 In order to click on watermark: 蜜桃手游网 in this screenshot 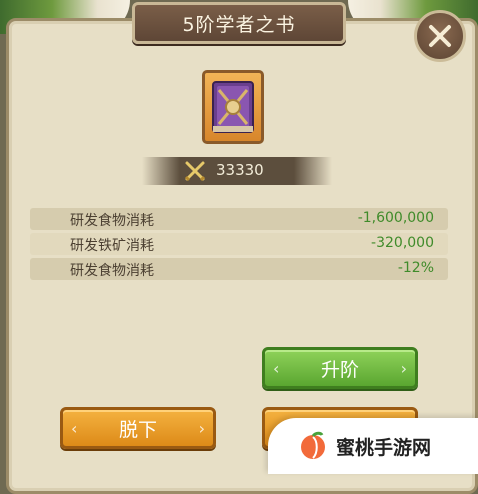, I will do `click(373, 446)`.